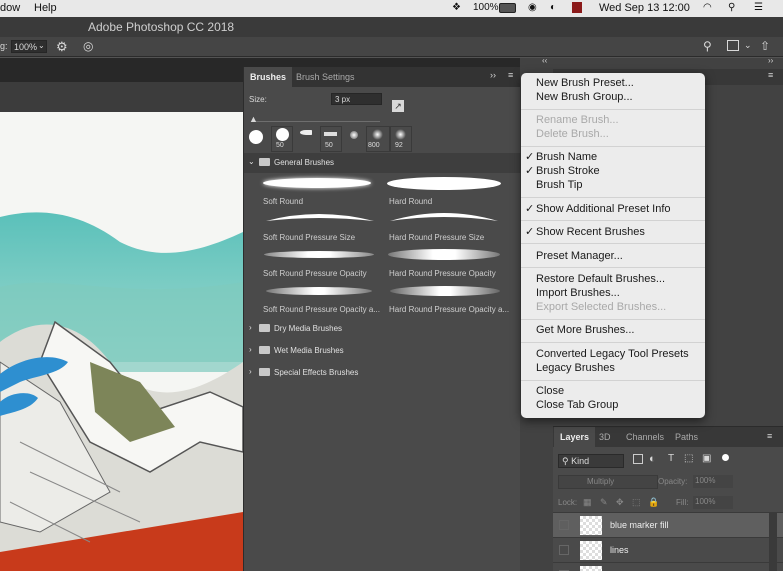 This screenshot has width=783, height=571. I want to click on menu-close: Close, so click(550, 391).